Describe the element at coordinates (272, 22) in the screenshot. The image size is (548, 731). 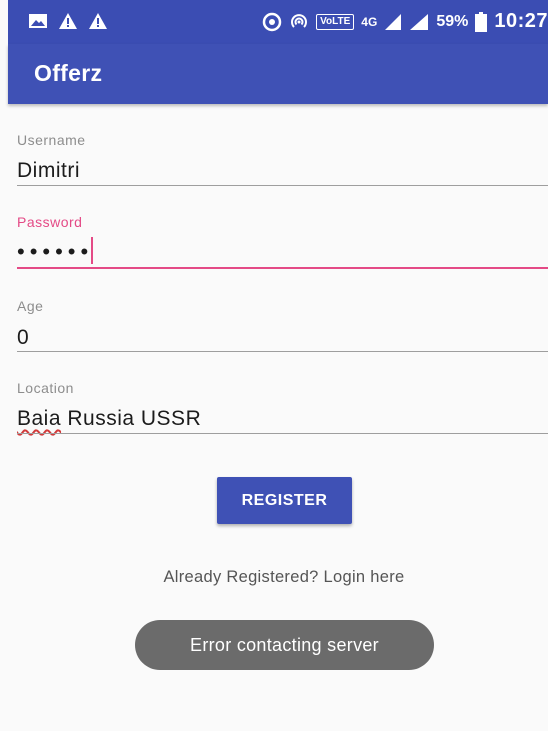
I see `sync-icon` at that location.